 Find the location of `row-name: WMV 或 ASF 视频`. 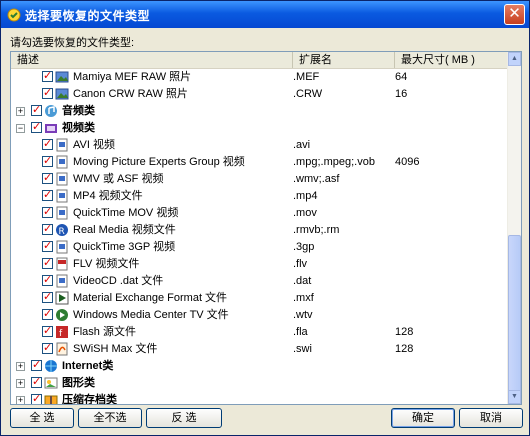

row-name: WMV 或 ASF 视频 is located at coordinates (118, 179).